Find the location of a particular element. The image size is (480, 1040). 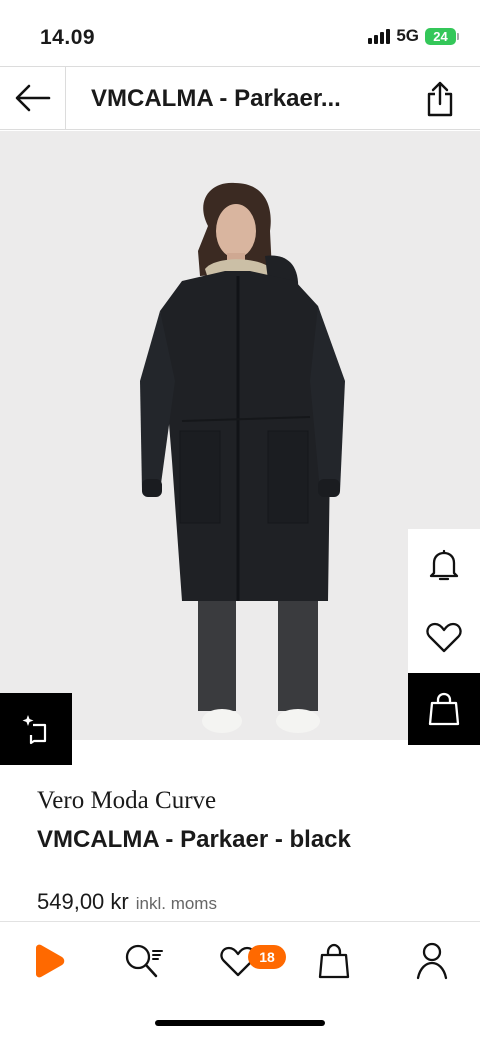

nav-home is located at coordinates (48, 961).